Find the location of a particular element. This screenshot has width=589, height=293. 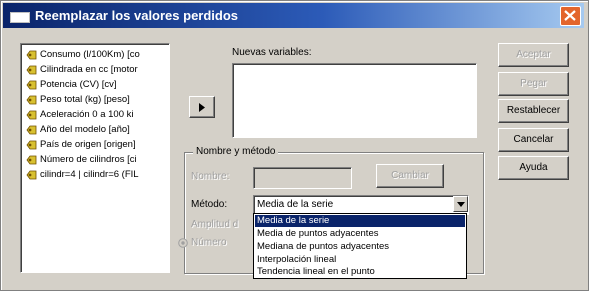

new-variables-listbox is located at coordinates (354, 100).